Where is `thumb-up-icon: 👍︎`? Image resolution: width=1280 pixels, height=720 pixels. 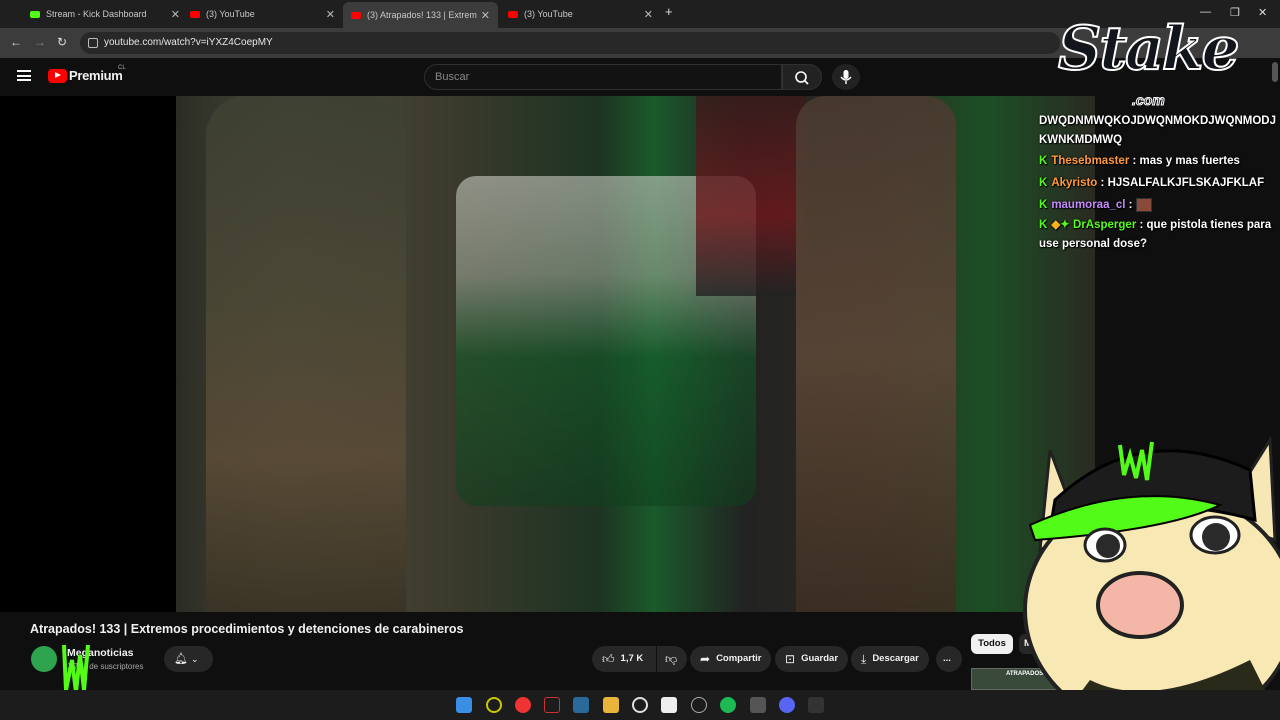 thumb-up-icon: 👍︎ is located at coordinates (608, 659).